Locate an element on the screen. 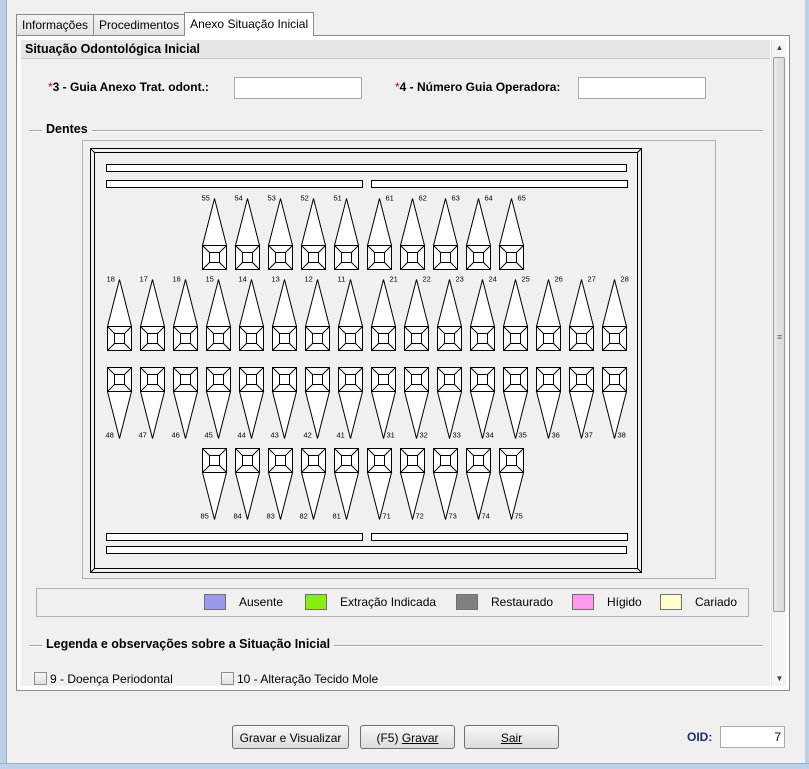  scroll-thumb: ≡ is located at coordinates (779, 334).